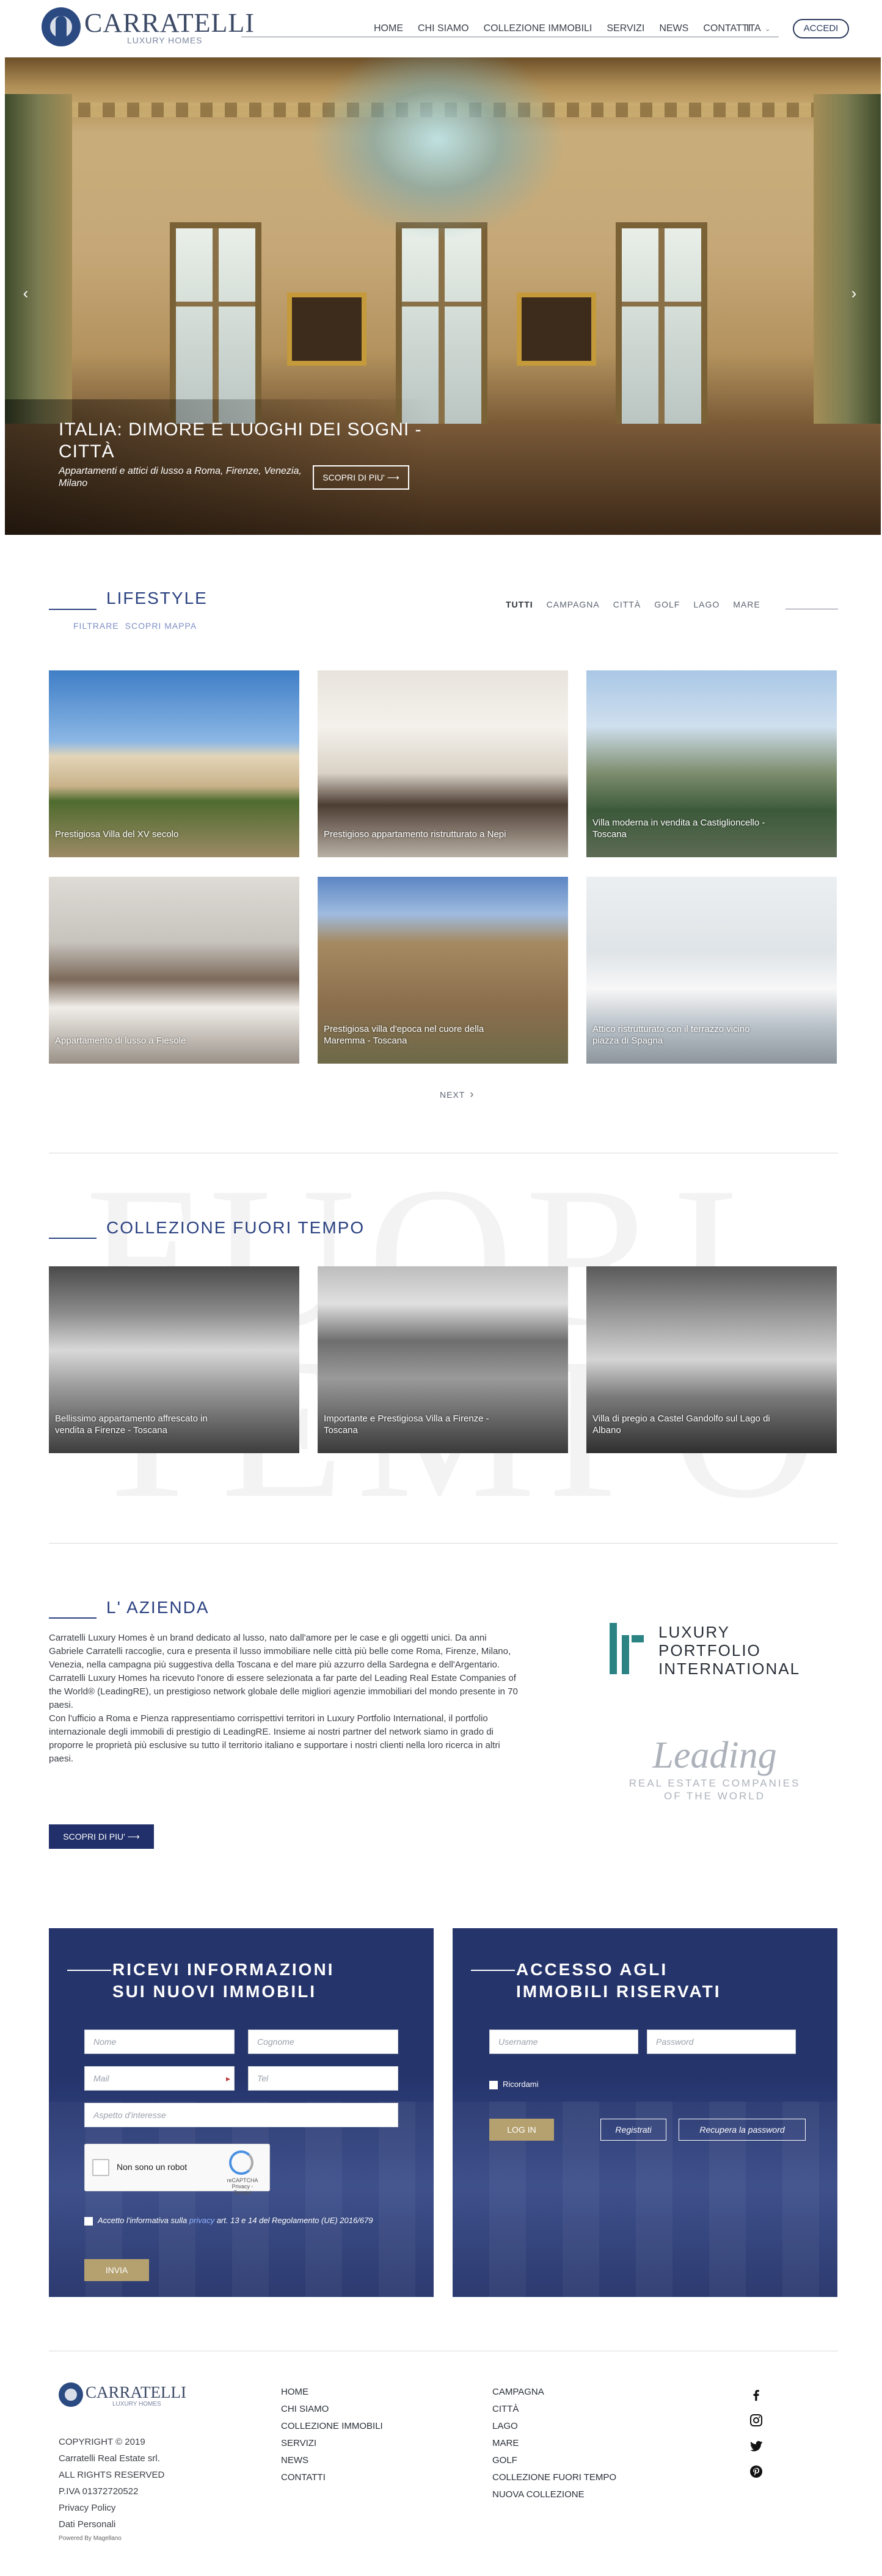 The image size is (882, 2576). What do you see at coordinates (457, 1094) in the screenshot?
I see `next-button: NEXT ›` at bounding box center [457, 1094].